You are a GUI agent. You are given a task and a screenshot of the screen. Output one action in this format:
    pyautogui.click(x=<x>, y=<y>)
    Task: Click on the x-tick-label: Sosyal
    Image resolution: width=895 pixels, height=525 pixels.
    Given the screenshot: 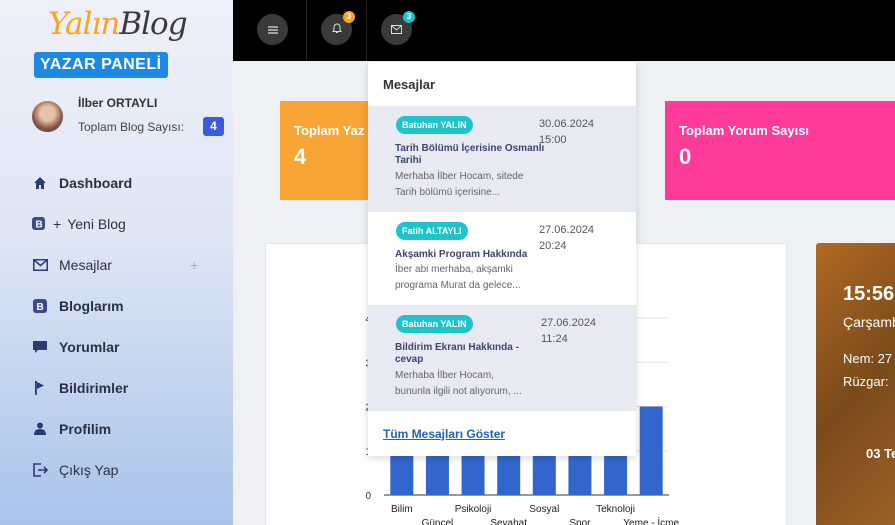 What is the action you would take?
    pyautogui.click(x=544, y=509)
    